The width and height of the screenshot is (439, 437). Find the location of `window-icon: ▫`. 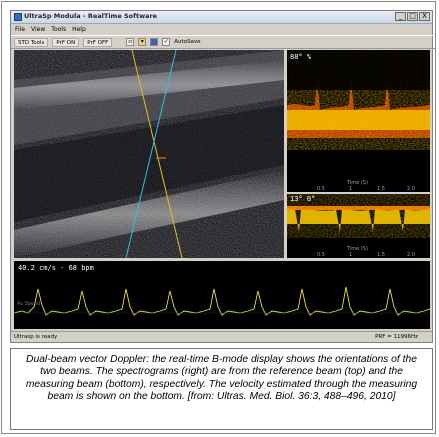

window-icon: ▫ is located at coordinates (130, 42).